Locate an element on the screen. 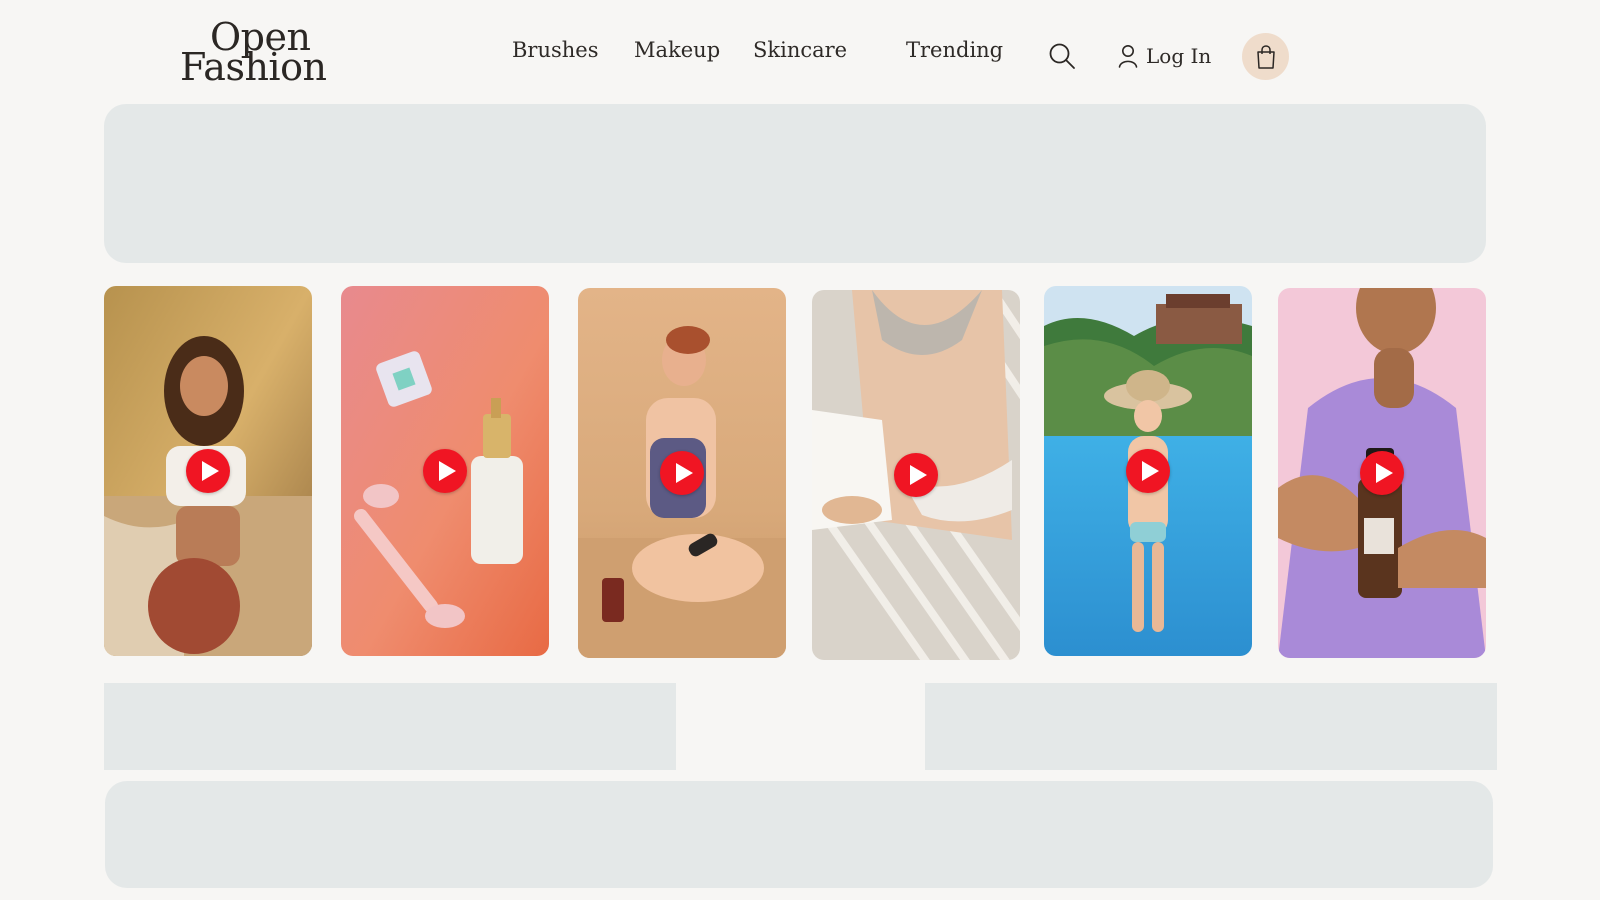 This screenshot has height=900, width=1600. nav-item-skincare: Skincare is located at coordinates (800, 50).